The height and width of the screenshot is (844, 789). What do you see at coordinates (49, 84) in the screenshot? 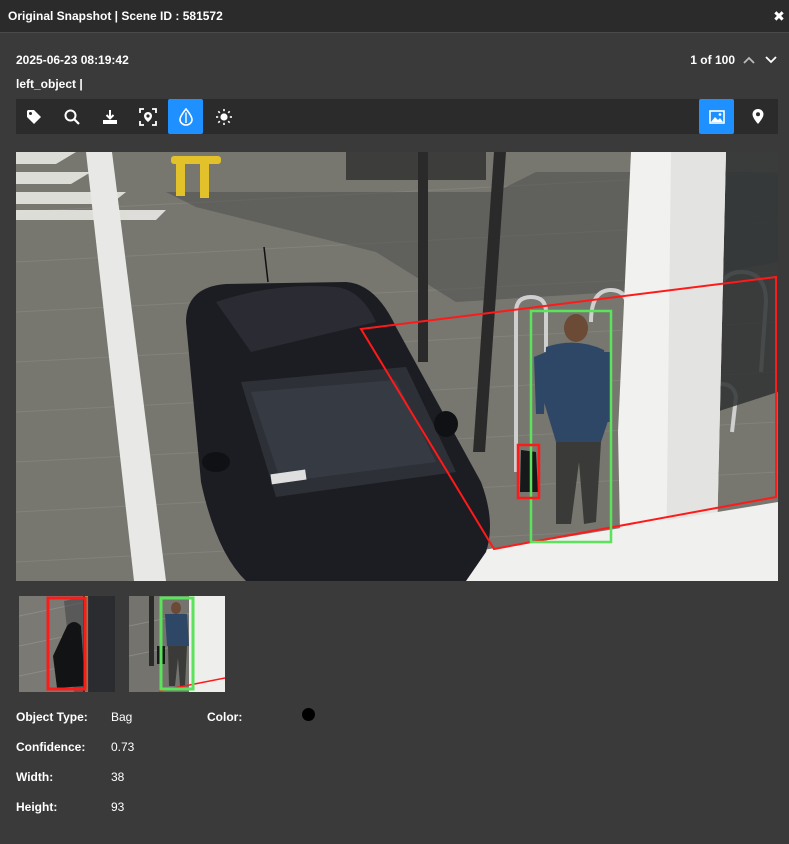
I see `event-subtitle: left_object |` at bounding box center [49, 84].